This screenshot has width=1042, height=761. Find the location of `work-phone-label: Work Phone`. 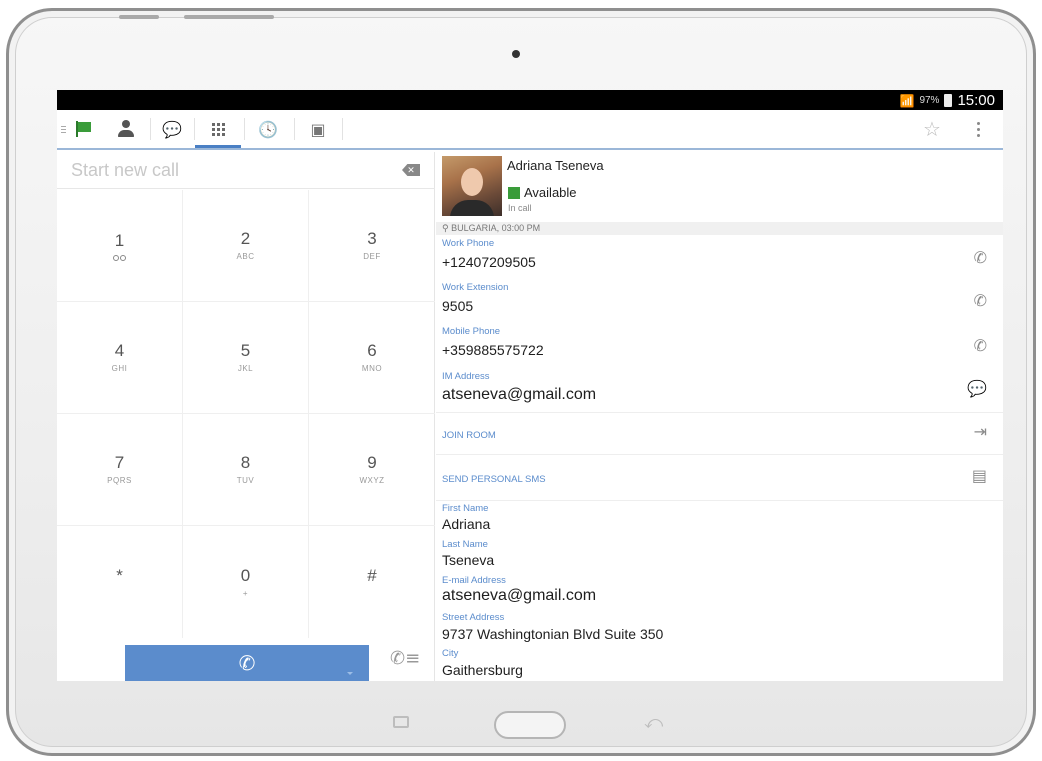

work-phone-label: Work Phone is located at coordinates (468, 243).